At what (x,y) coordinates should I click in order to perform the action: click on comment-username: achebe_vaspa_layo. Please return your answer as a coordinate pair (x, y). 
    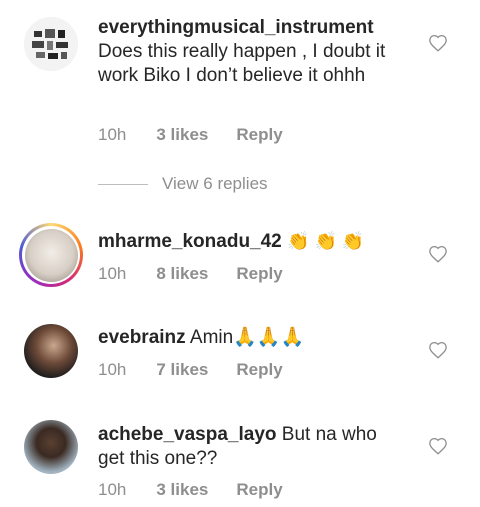
    Looking at the image, I should click on (187, 434).